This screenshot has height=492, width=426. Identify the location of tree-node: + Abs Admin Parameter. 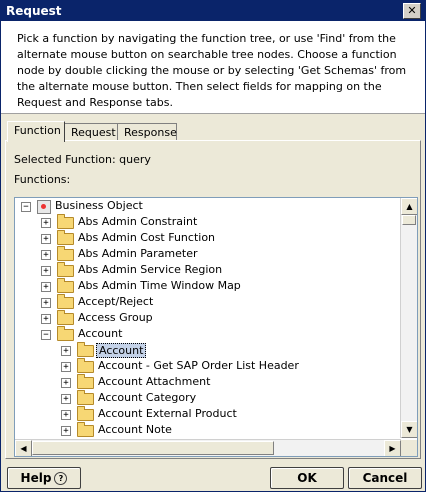
(205, 254).